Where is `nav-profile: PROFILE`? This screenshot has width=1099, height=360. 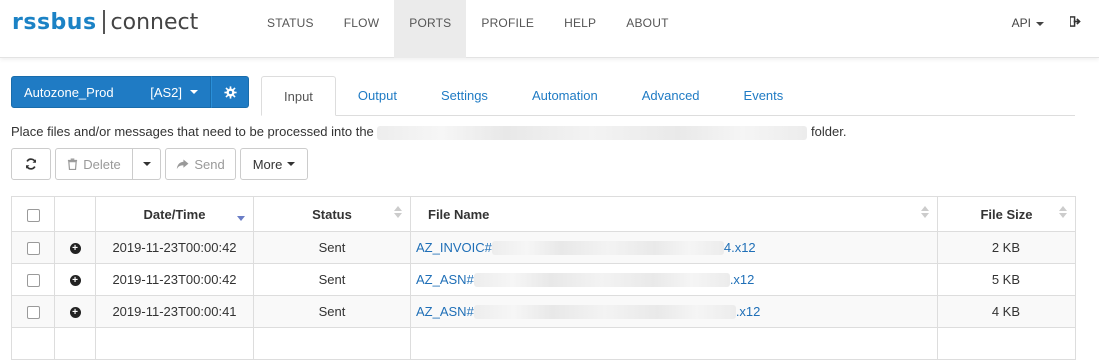 nav-profile: PROFILE is located at coordinates (507, 29).